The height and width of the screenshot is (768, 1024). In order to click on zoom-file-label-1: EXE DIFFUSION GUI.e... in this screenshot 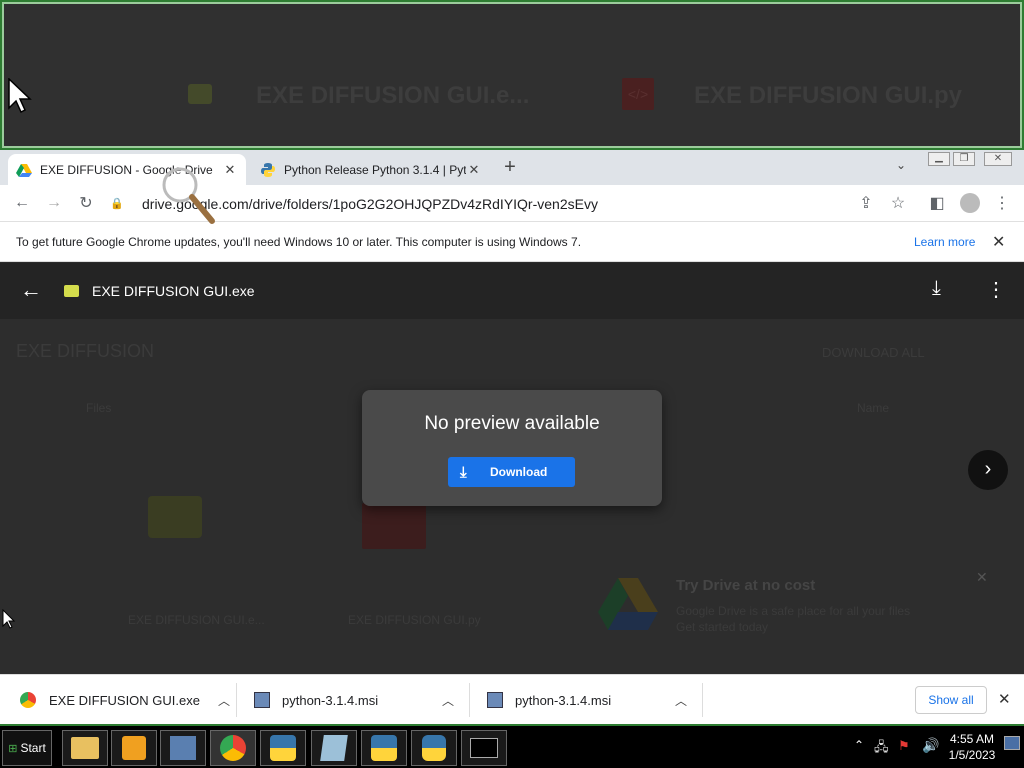, I will do `click(393, 95)`.